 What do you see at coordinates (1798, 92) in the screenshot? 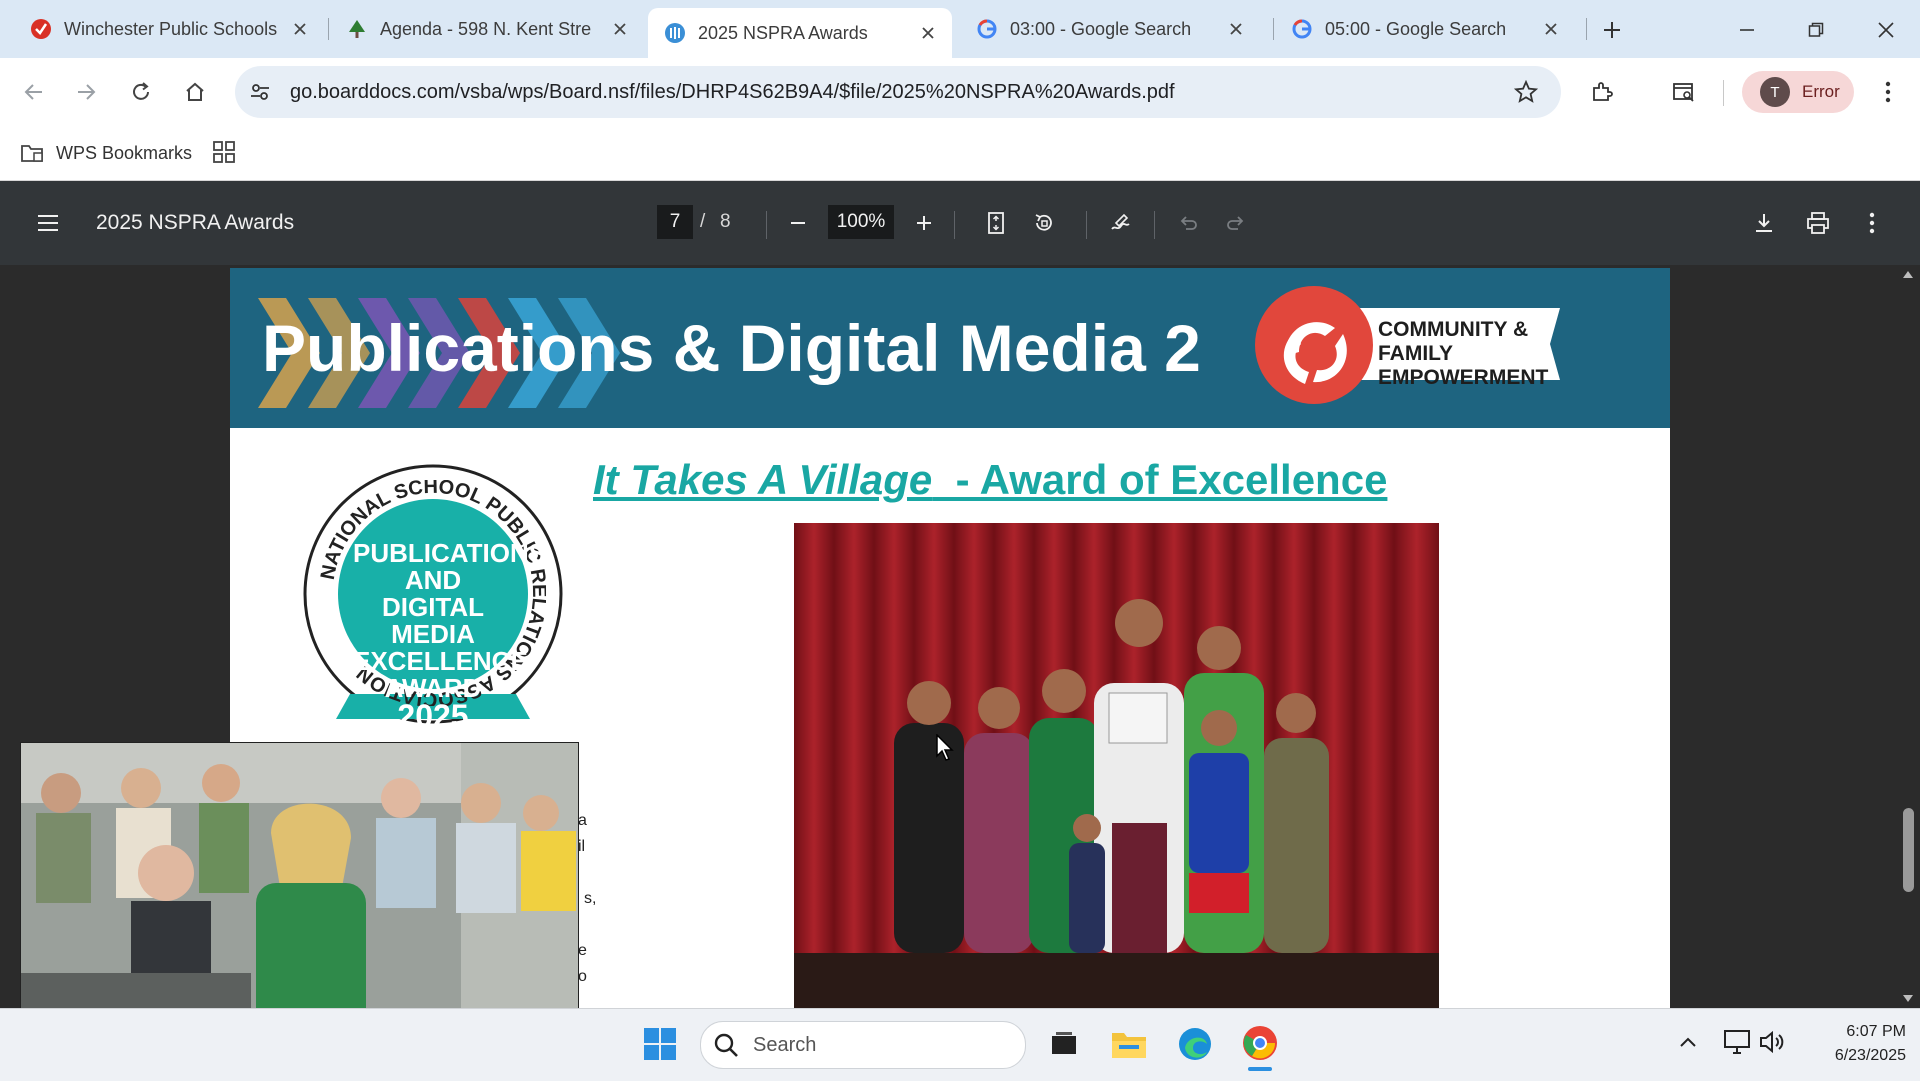
I see `profile-button: T Error` at bounding box center [1798, 92].